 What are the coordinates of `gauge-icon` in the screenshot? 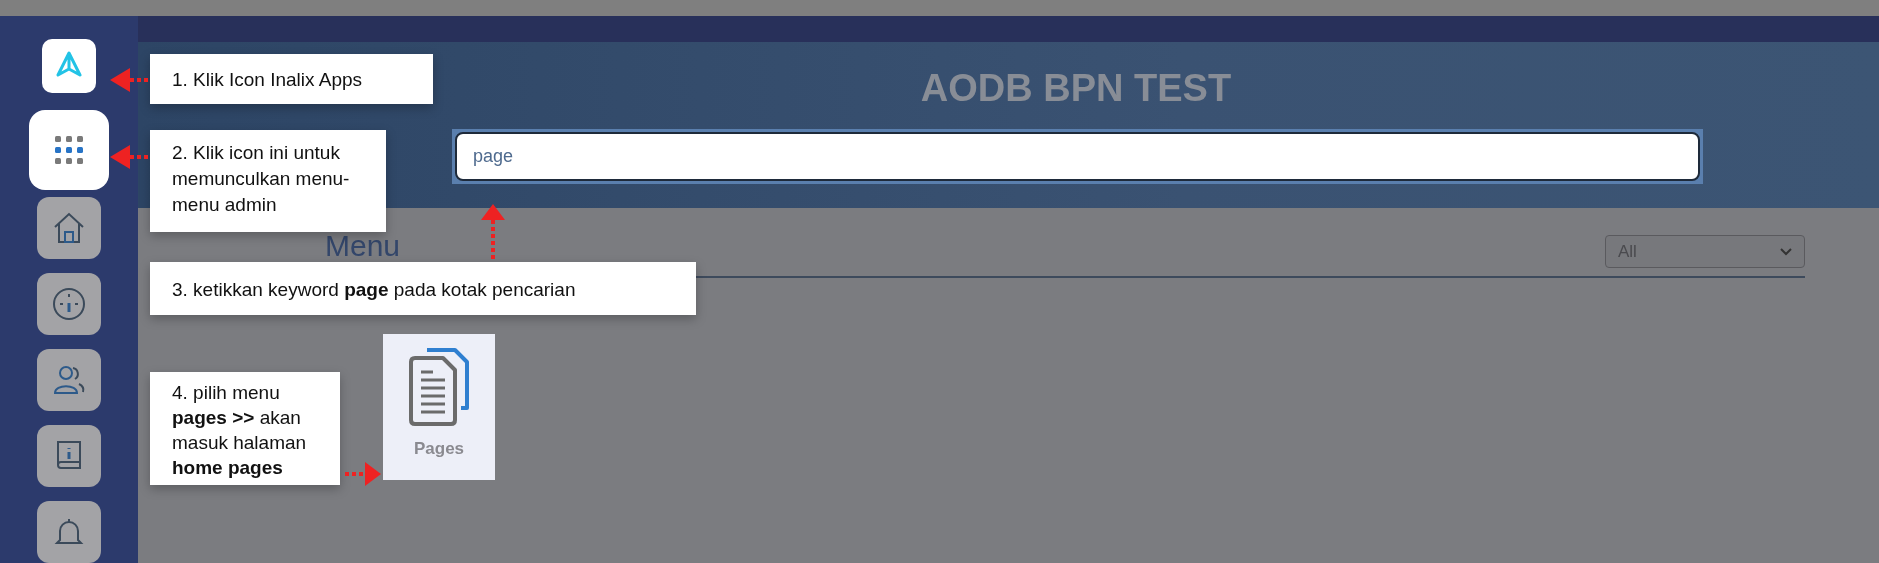 It's located at (69, 304).